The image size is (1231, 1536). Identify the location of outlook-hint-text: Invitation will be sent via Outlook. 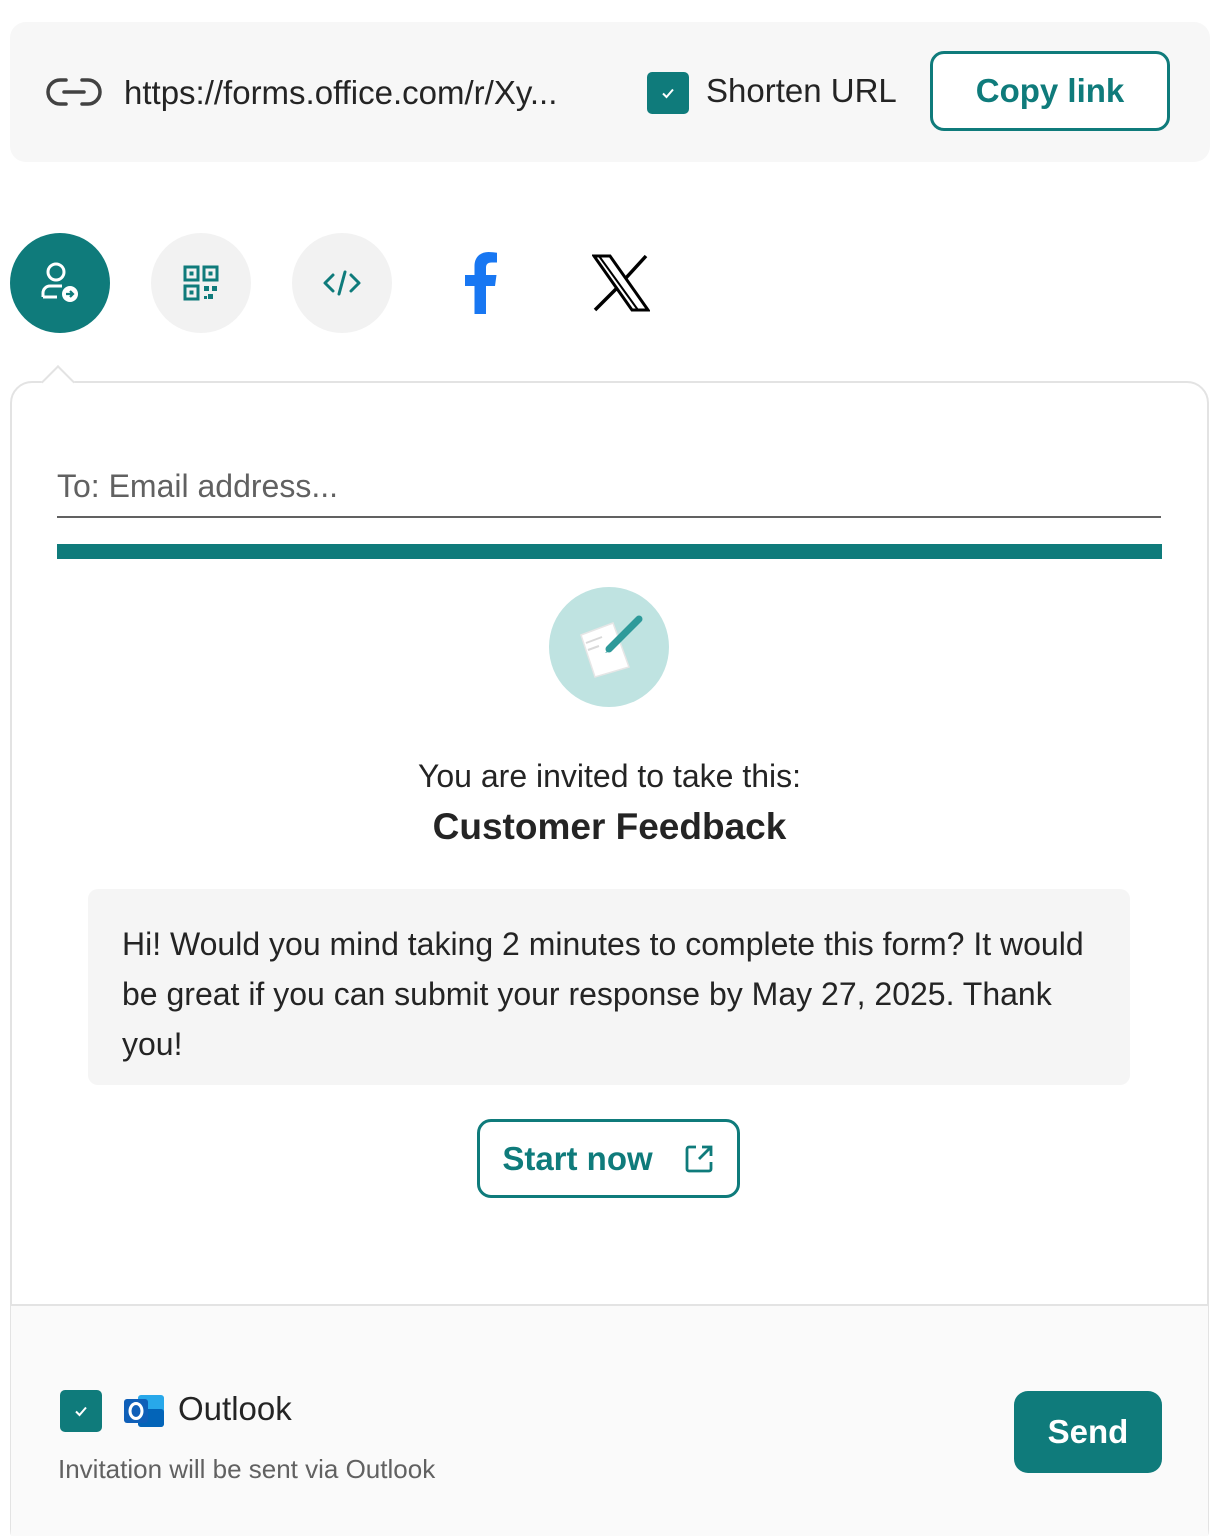
(247, 1469).